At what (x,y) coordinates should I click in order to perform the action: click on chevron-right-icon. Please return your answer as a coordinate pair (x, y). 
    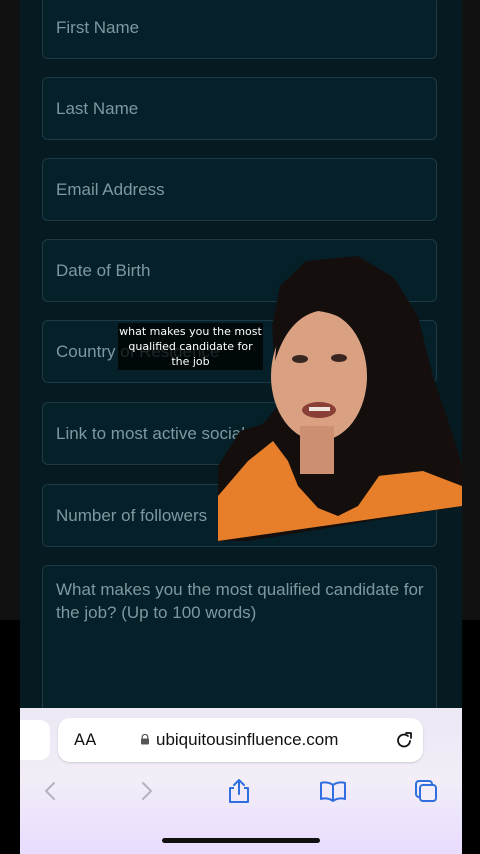
    Looking at the image, I should click on (147, 791).